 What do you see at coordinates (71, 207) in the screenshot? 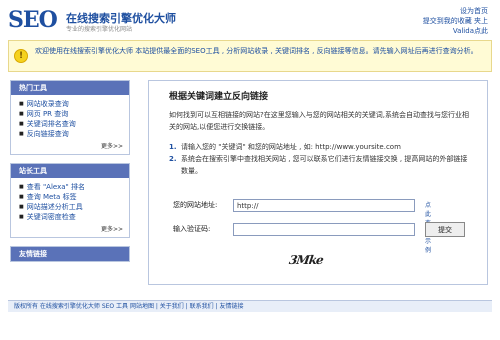
I see `sidebar-link: 网站描述分析工具` at bounding box center [71, 207].